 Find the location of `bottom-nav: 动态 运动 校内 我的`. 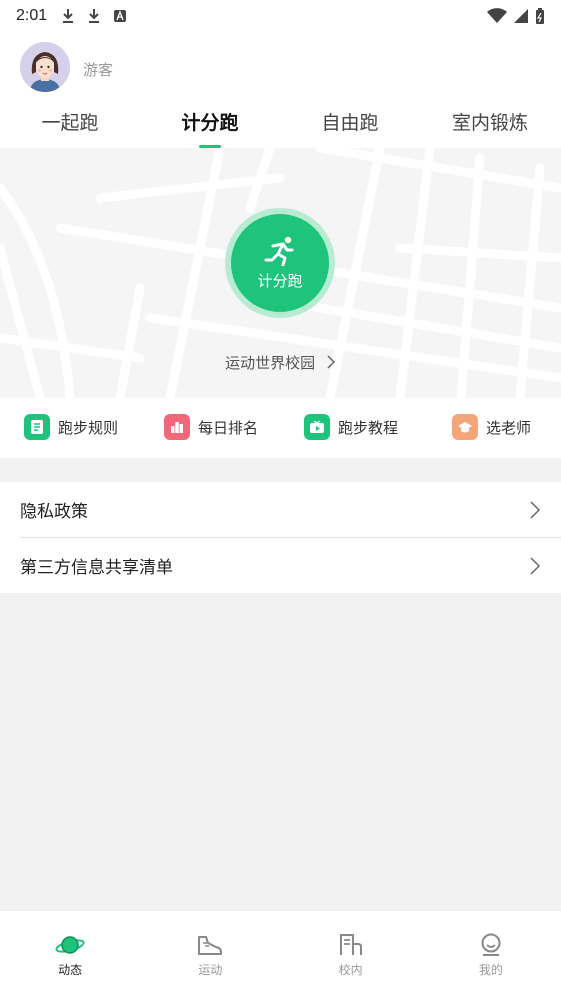

bottom-nav: 动态 运动 校内 我的 is located at coordinates (280, 953).